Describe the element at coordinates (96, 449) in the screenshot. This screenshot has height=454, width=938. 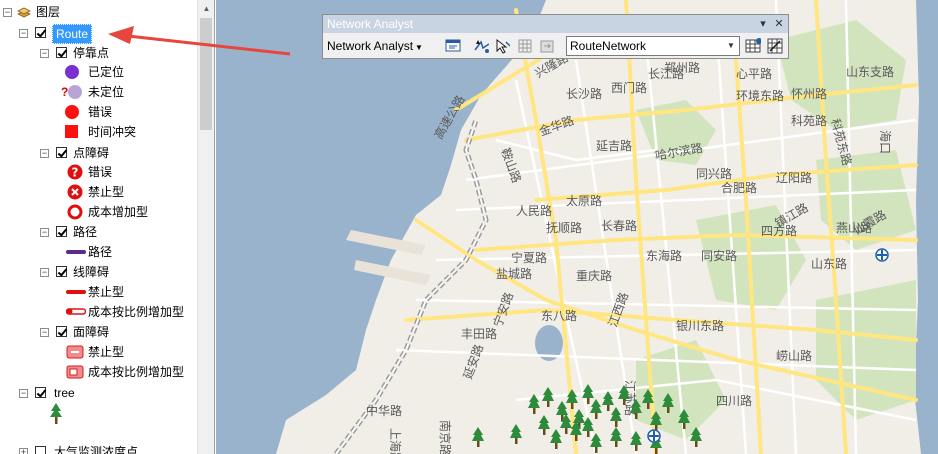
I see `layer-name: 大气监测浓度点` at that location.